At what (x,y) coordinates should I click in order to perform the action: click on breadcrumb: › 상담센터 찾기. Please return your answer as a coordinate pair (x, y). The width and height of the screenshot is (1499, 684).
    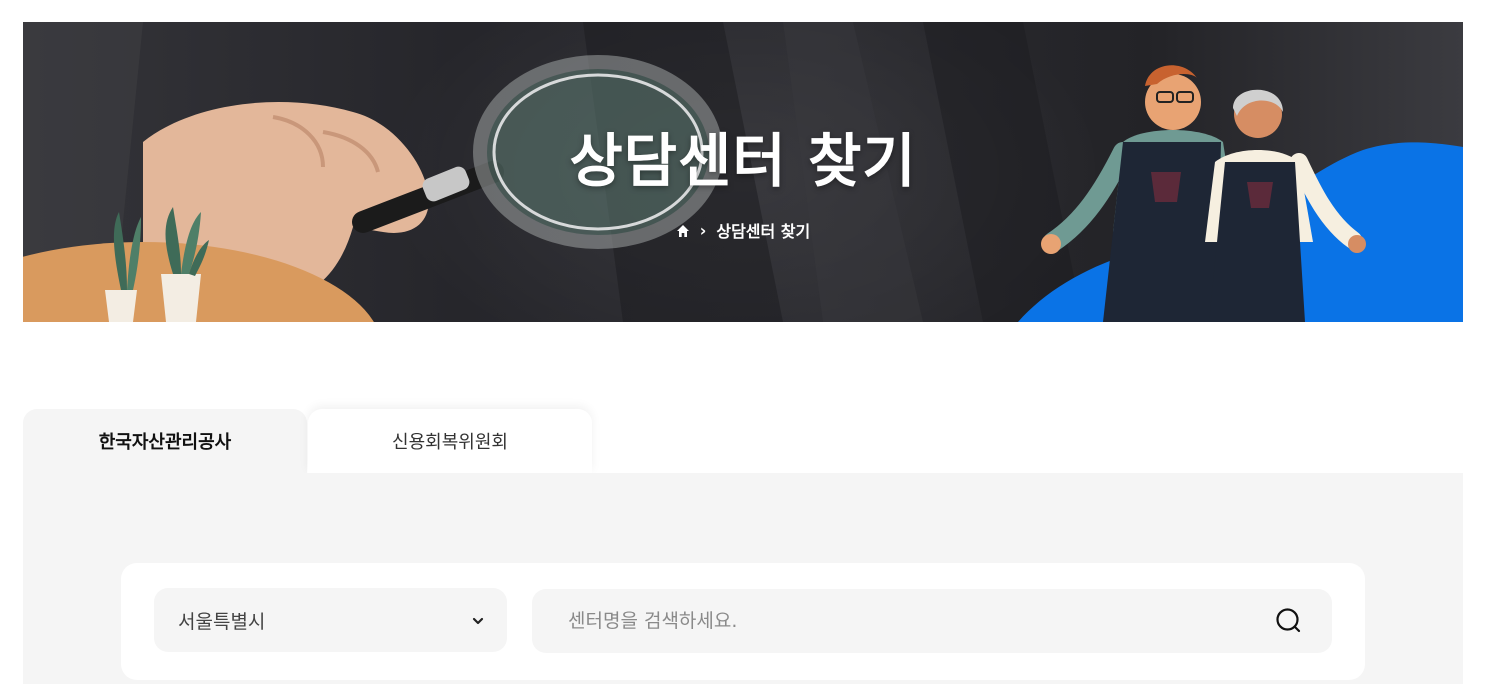
    Looking at the image, I should click on (743, 230).